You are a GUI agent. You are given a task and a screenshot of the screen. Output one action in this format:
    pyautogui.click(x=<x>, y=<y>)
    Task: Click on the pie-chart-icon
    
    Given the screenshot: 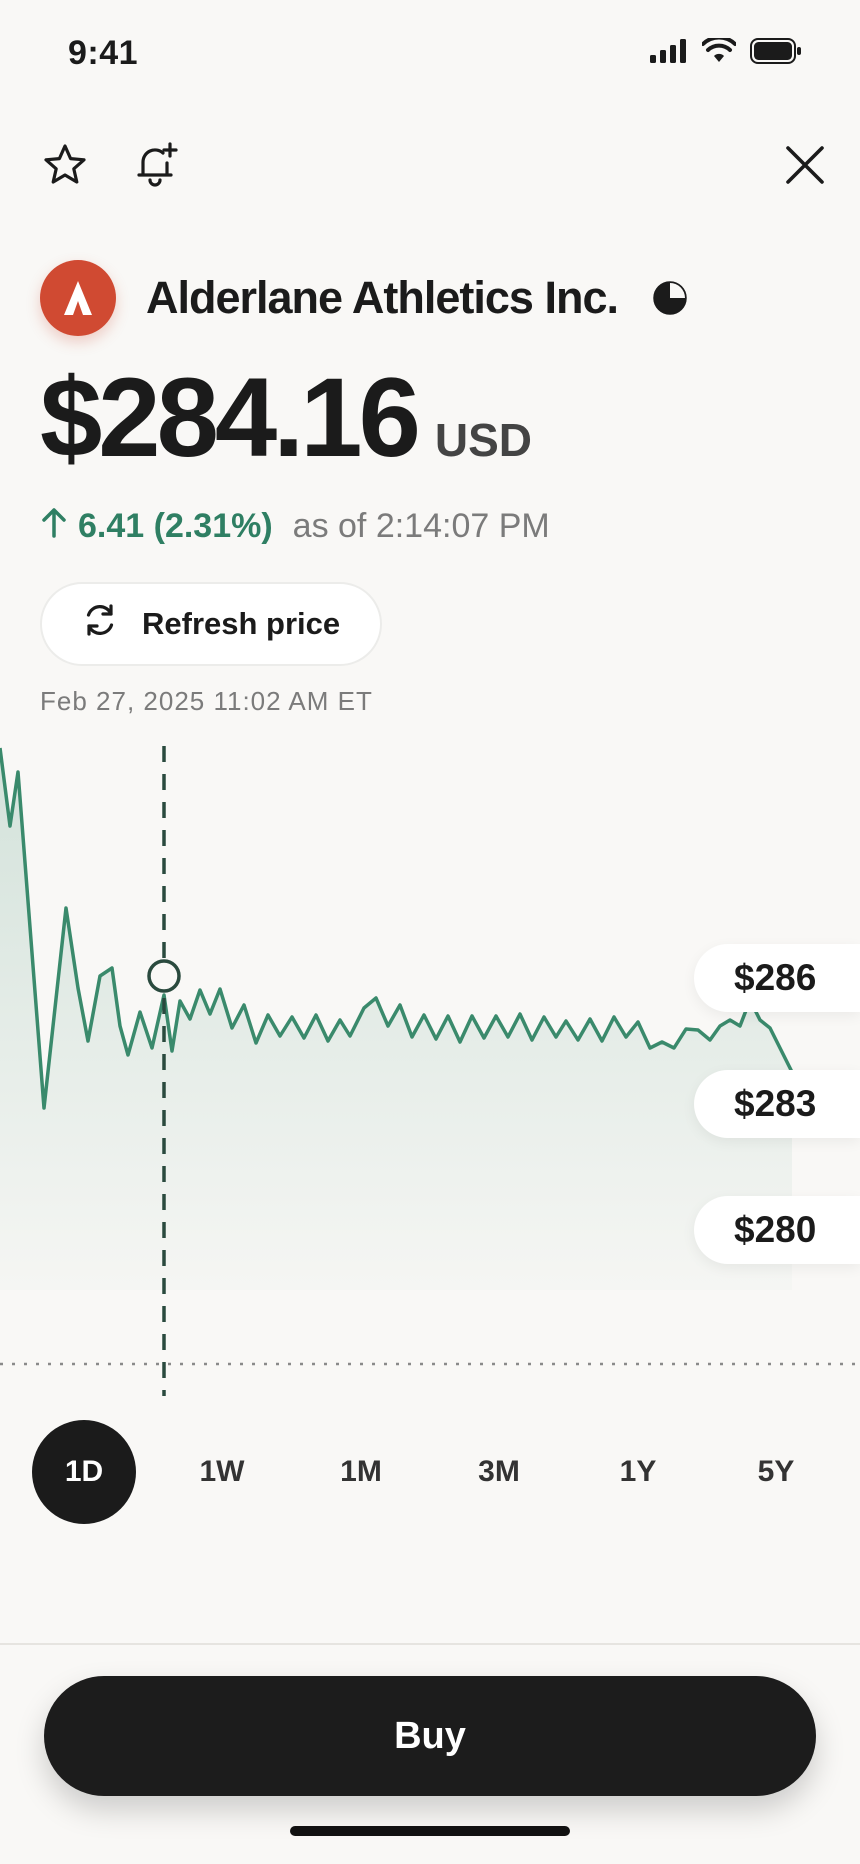 What is the action you would take?
    pyautogui.click(x=670, y=298)
    